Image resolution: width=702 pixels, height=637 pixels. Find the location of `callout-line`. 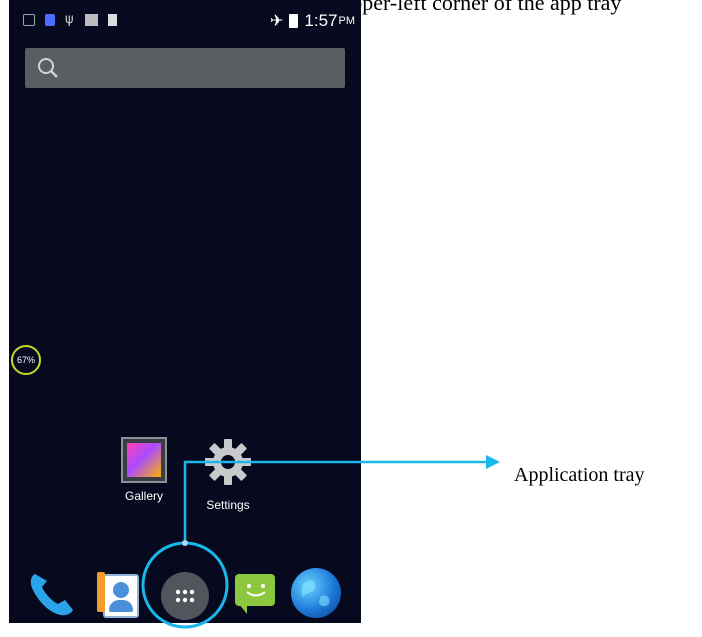

callout-line is located at coordinates (335, 501).